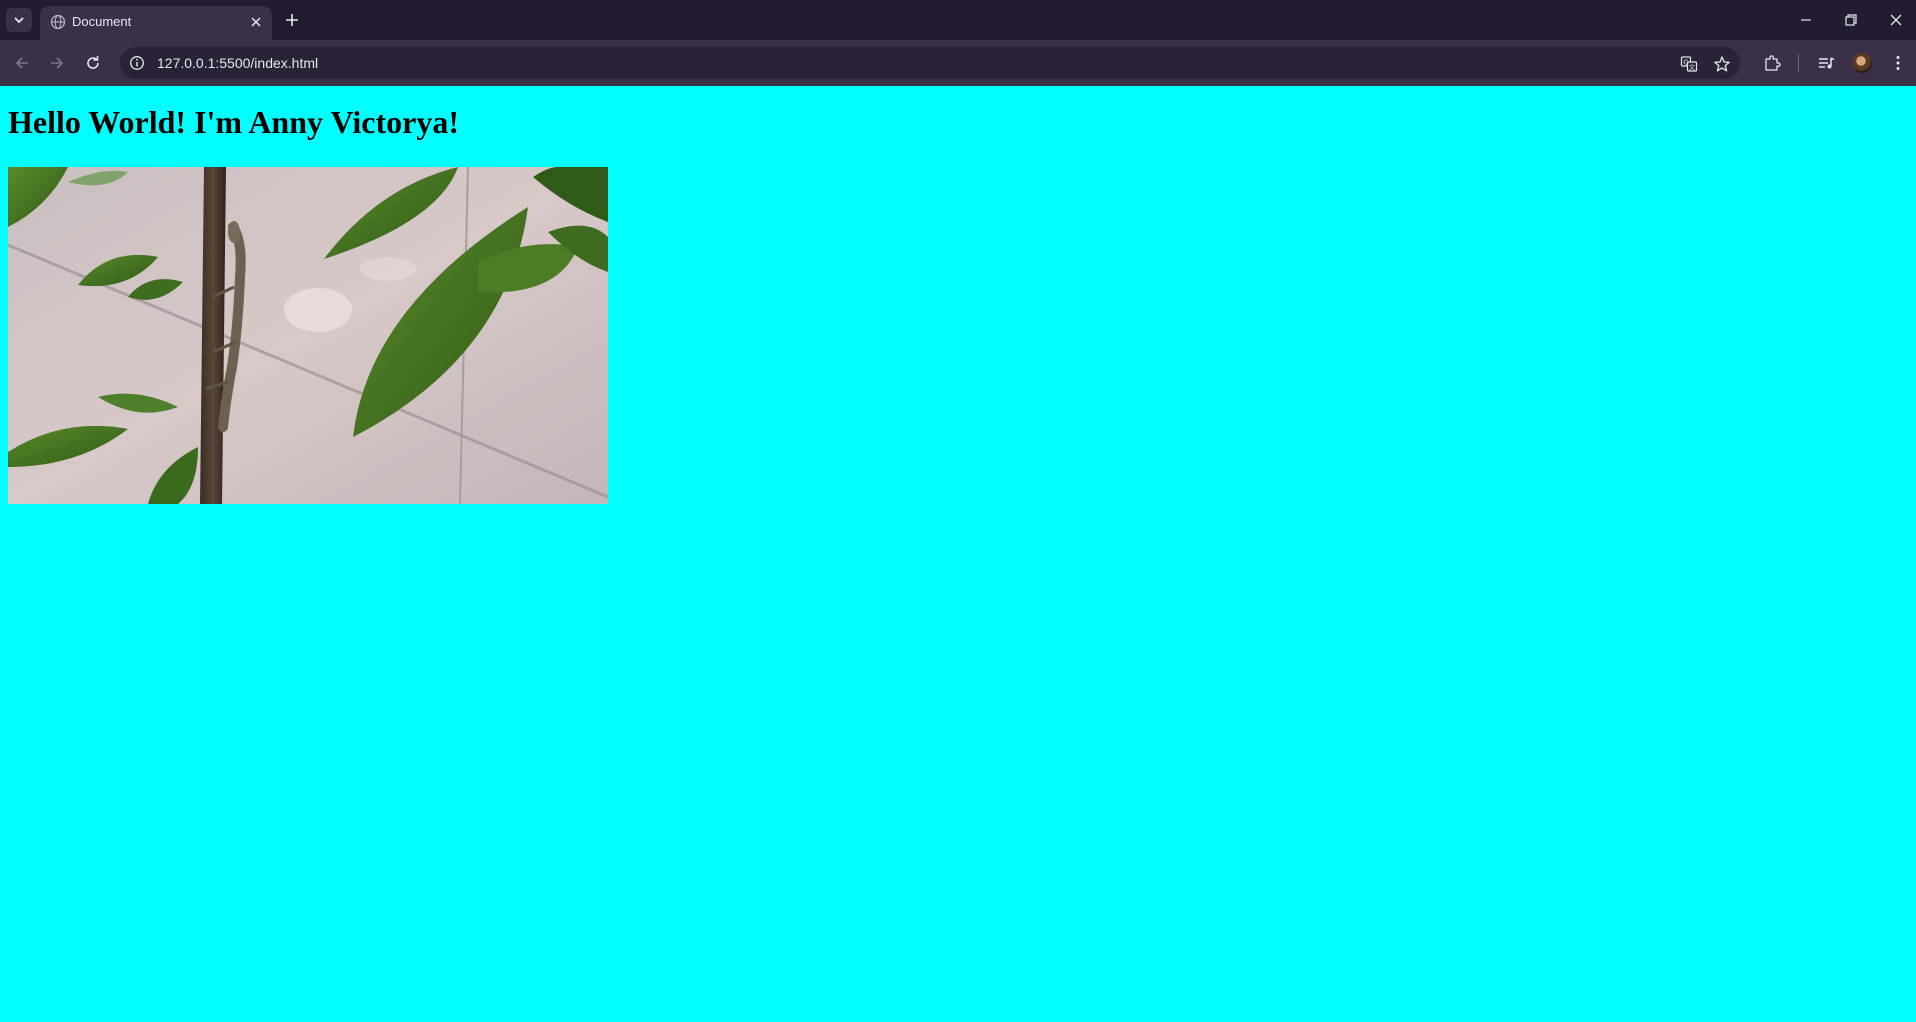 This screenshot has width=1916, height=1022. What do you see at coordinates (156, 23) in the screenshot?
I see `tab-document: Document` at bounding box center [156, 23].